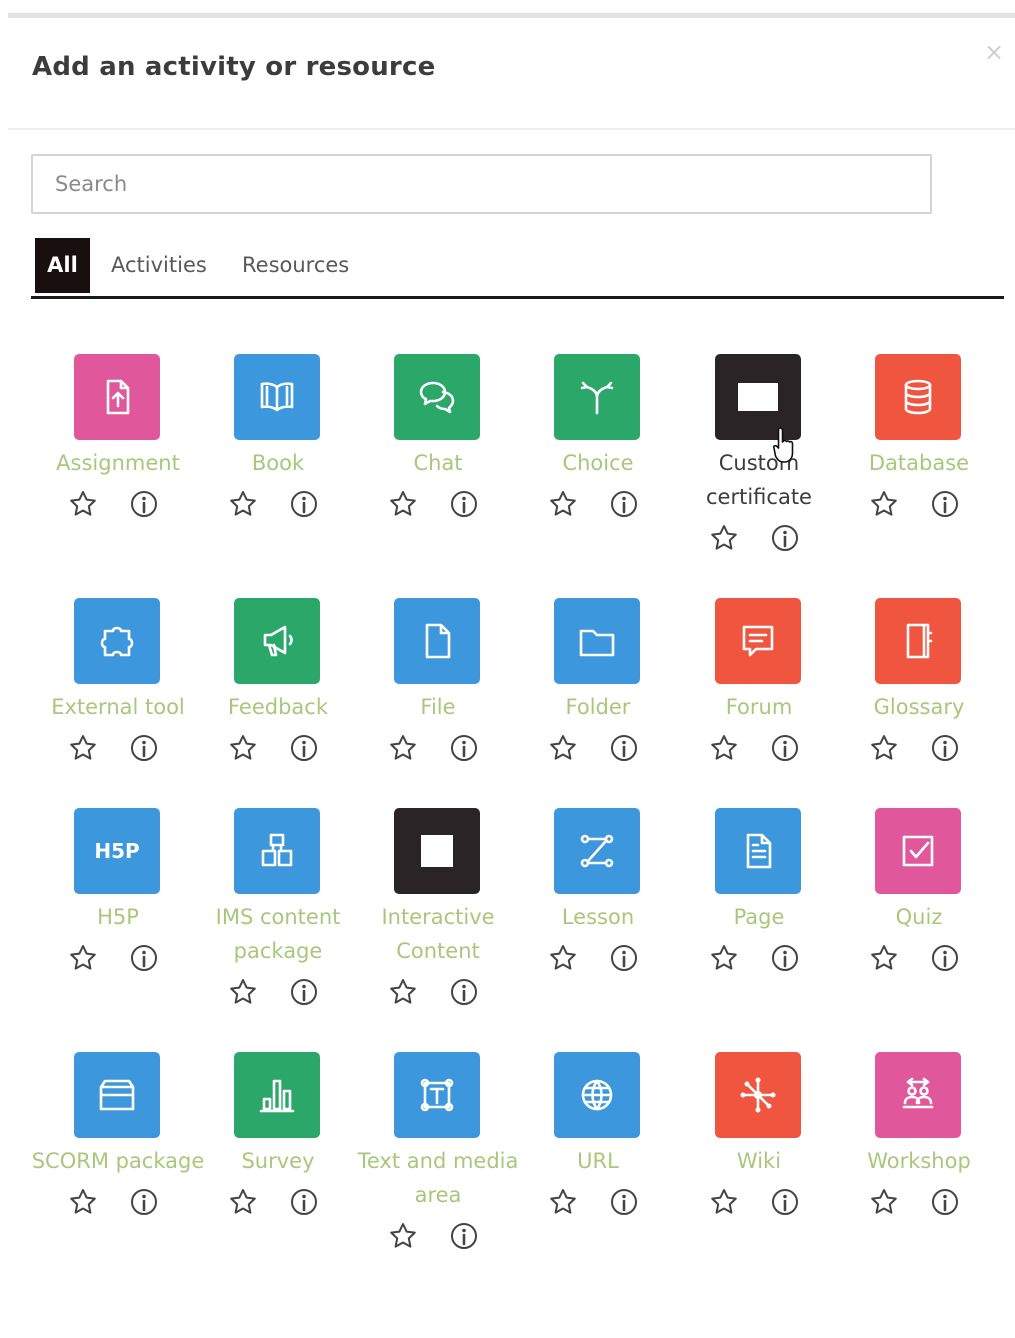 Image resolution: width=1015 pixels, height=1338 pixels. Describe the element at coordinates (437, 641) in the screenshot. I see `file-icon` at that location.